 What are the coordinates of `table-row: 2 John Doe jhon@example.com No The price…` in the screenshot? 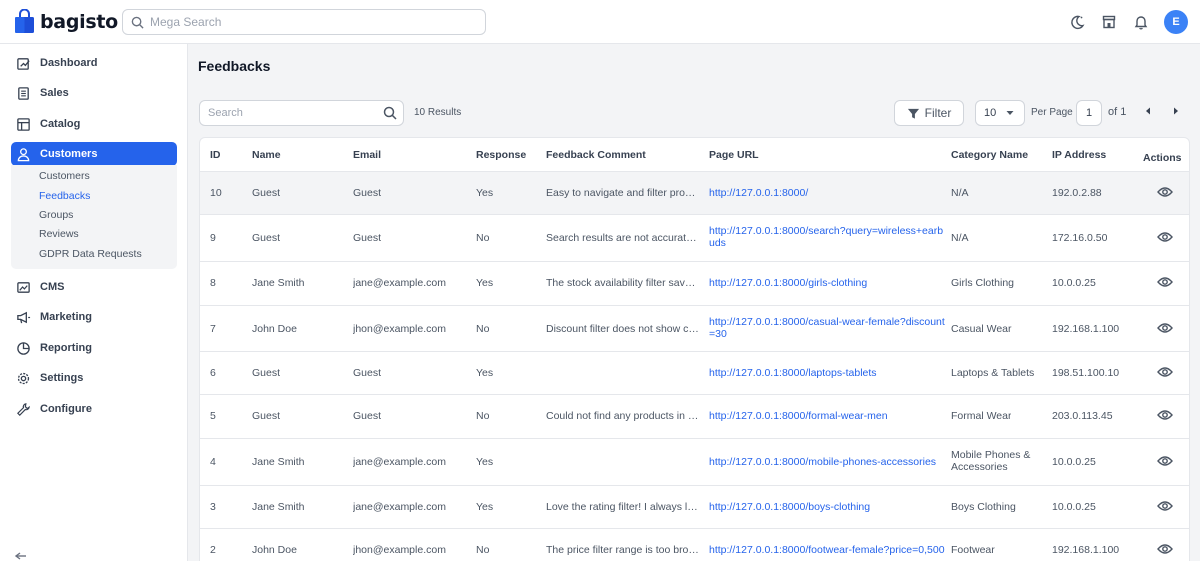 It's located at (694, 545).